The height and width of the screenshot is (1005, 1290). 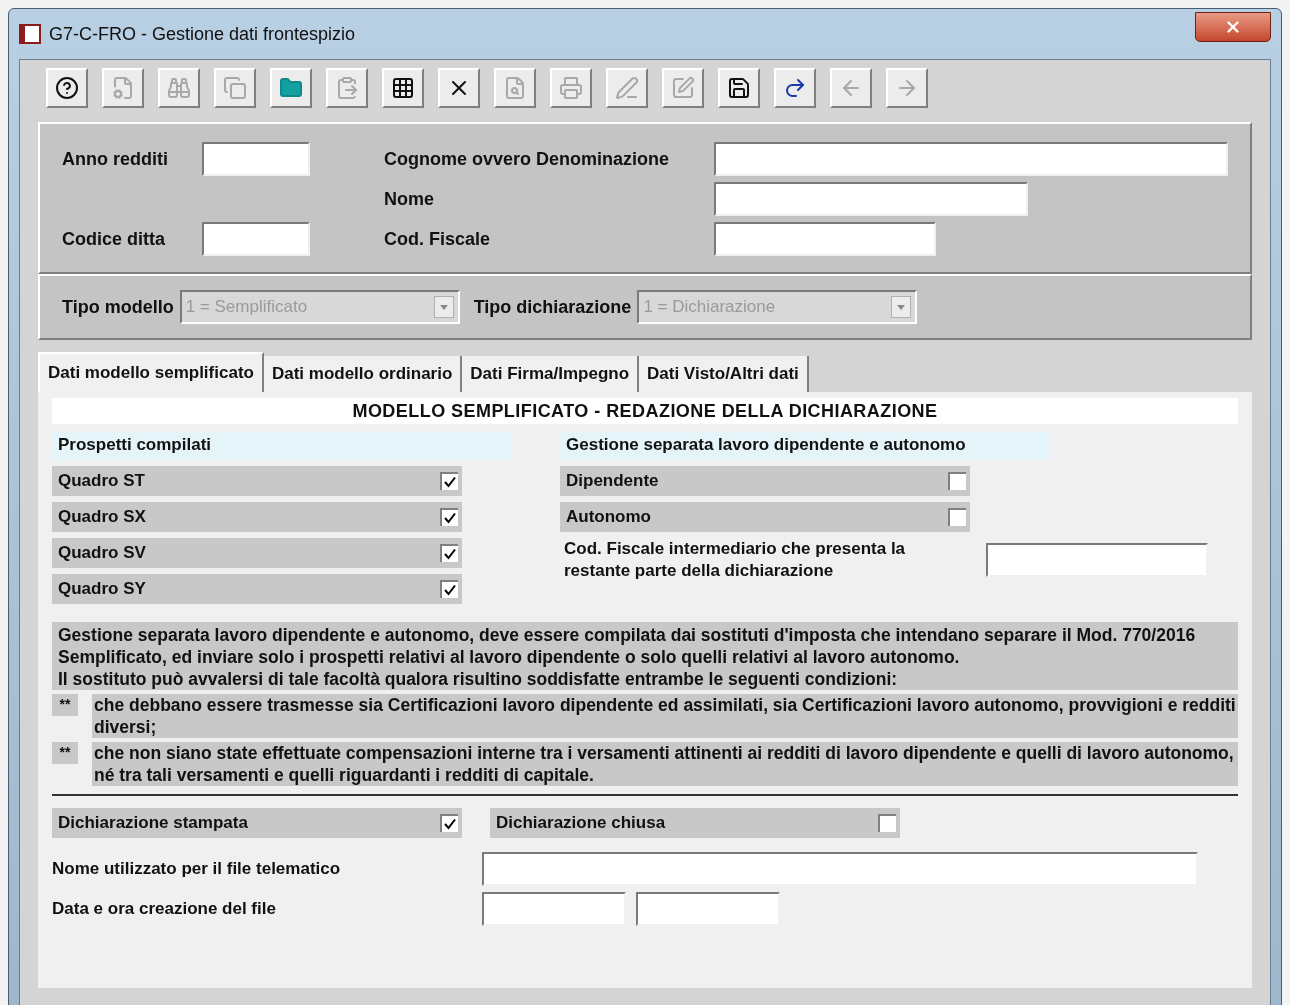 I want to click on date-field, so click(x=554, y=909).